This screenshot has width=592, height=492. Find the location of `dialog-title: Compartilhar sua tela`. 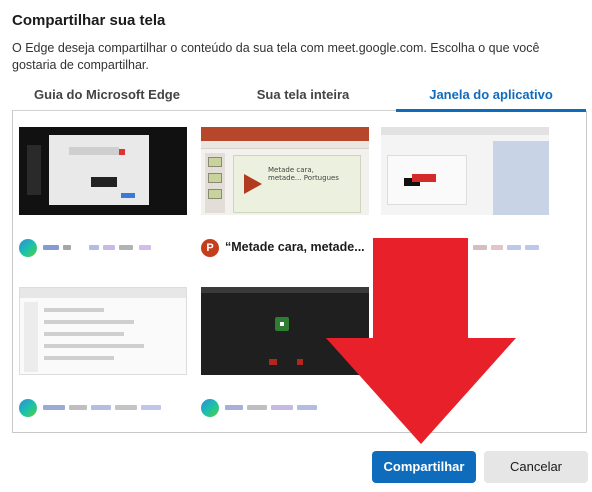

dialog-title: Compartilhar sua tela is located at coordinates (89, 20).